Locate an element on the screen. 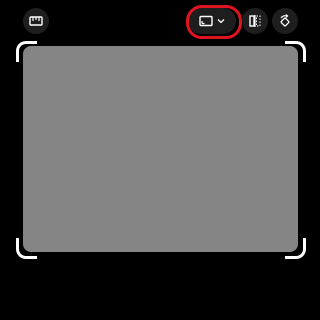  rotate-button is located at coordinates (285, 21).